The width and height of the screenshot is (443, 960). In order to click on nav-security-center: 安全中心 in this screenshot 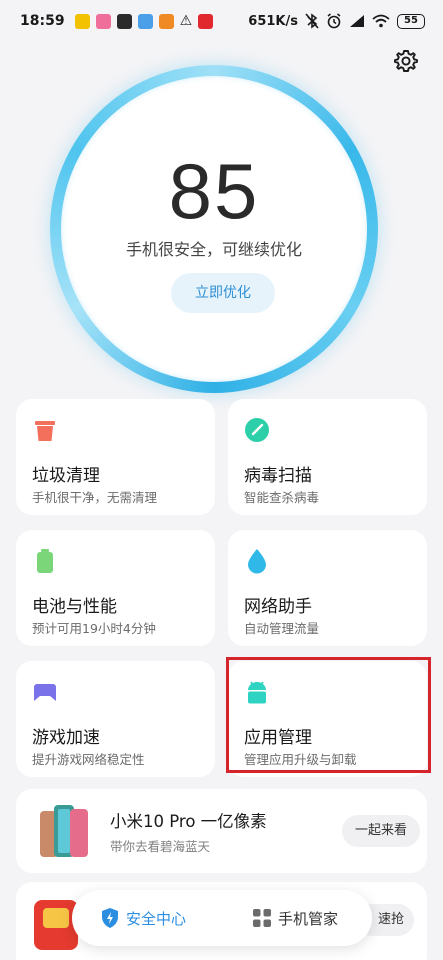, I will do `click(143, 918)`.